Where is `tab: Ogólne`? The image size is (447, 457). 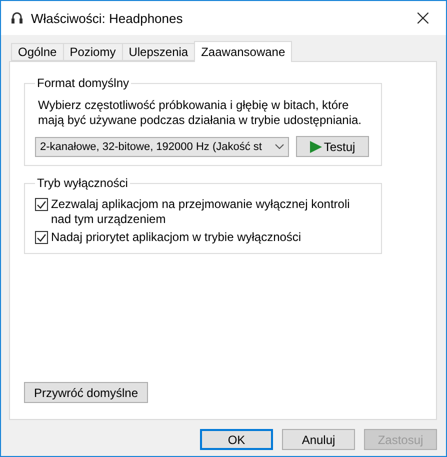
tab: Ogólne is located at coordinates (37, 52).